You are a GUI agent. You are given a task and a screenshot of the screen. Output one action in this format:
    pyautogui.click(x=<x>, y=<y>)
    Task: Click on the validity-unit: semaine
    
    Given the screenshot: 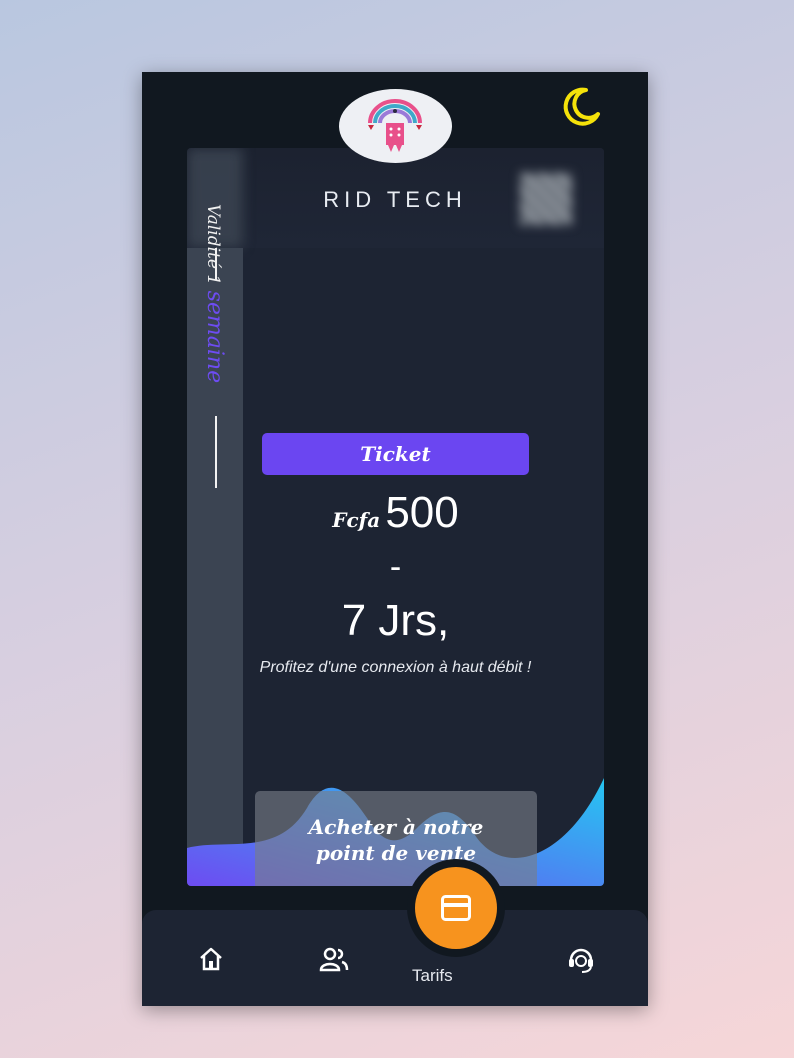 What is the action you would take?
    pyautogui.click(x=214, y=337)
    